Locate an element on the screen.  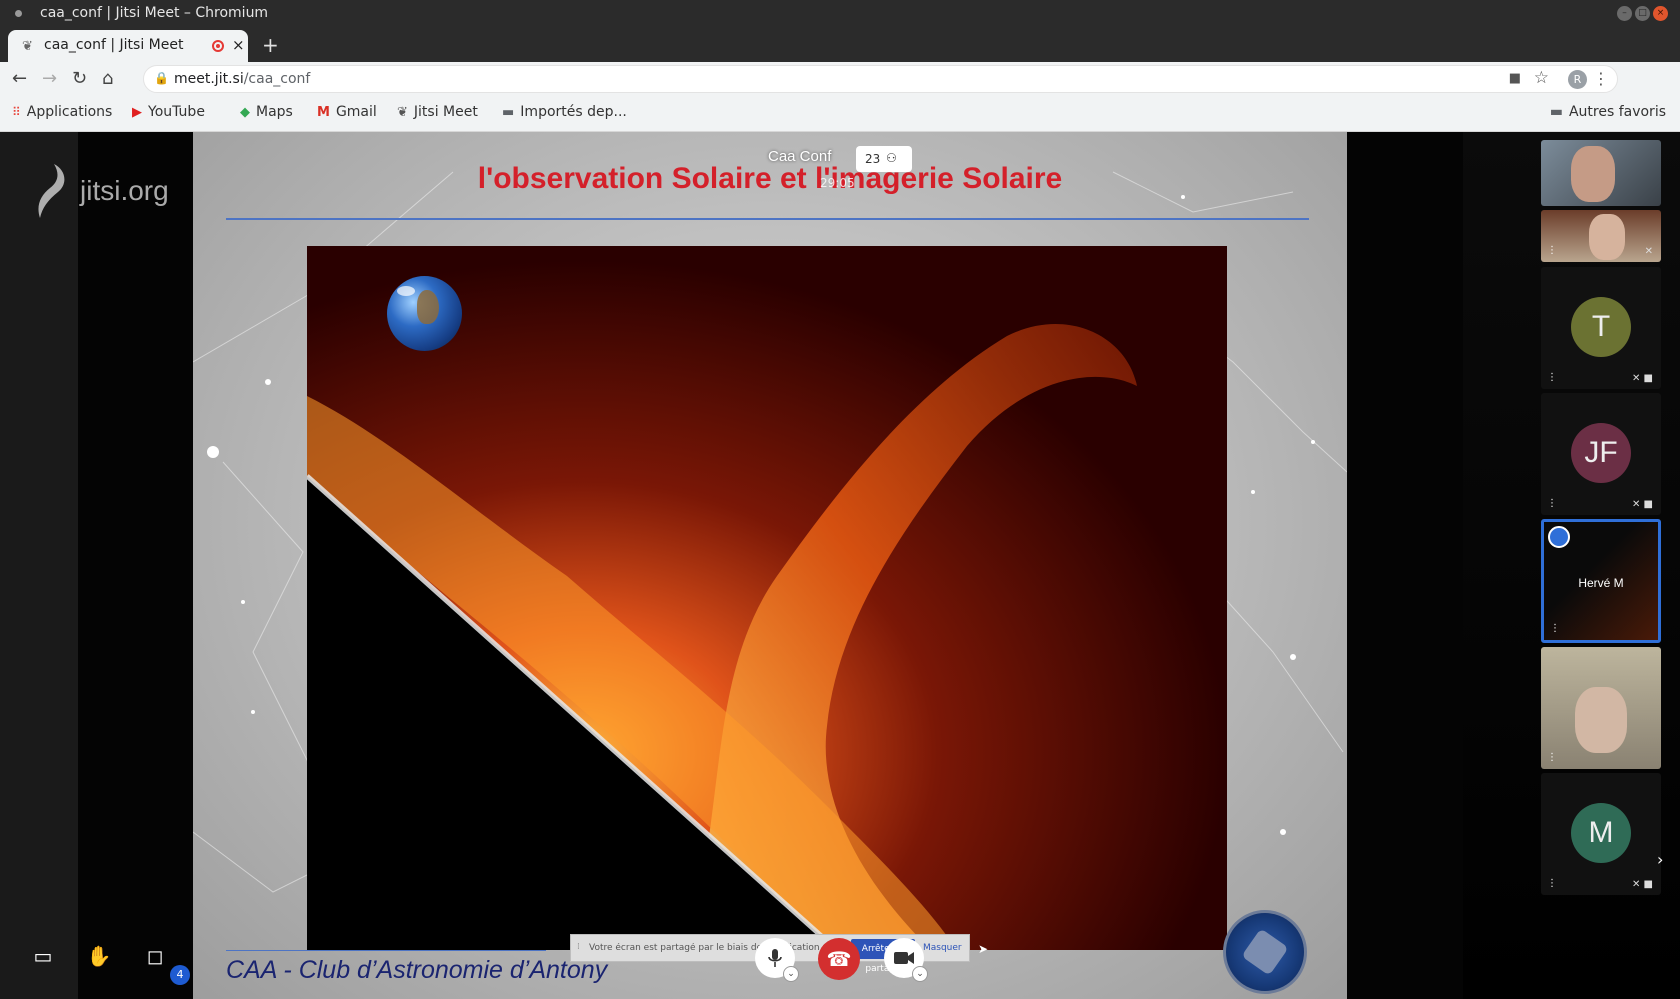
mouse-cursor-icon: ➤ is located at coordinates (983, 949).